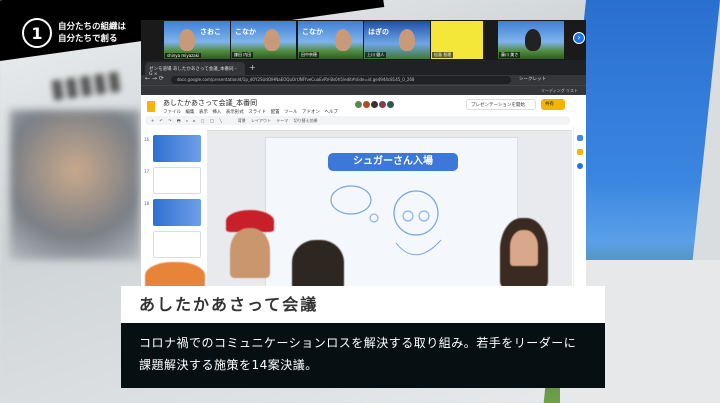 The height and width of the screenshot is (403, 720). I want to click on incognito-indicator: シークレット, so click(532, 79).